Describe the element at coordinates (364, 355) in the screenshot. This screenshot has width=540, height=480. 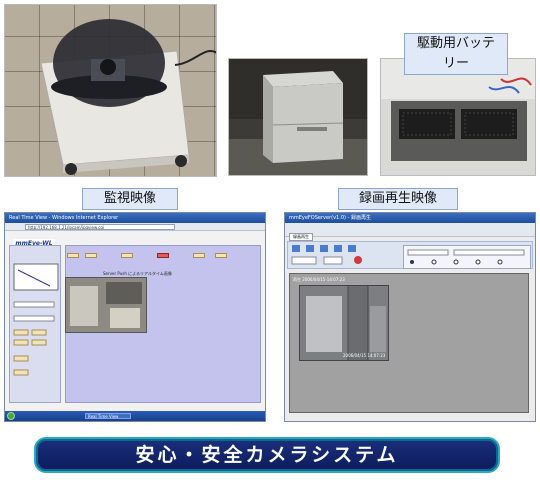
I see `playback-timestamp: 2006/04/15 14:07:23` at that location.